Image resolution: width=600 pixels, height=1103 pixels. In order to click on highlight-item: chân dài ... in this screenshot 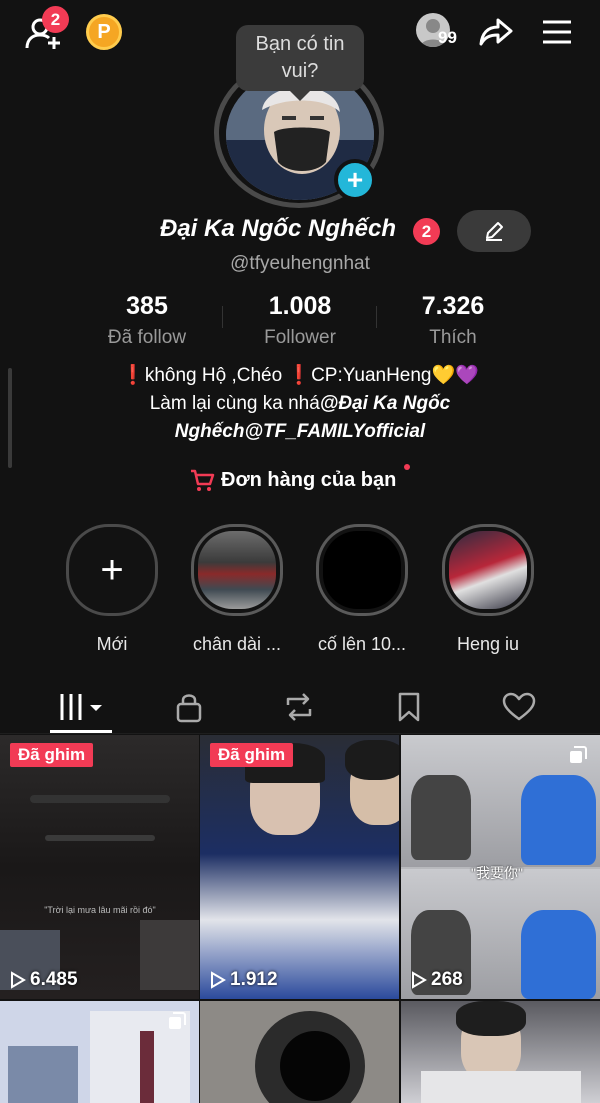, I will do `click(237, 589)`.